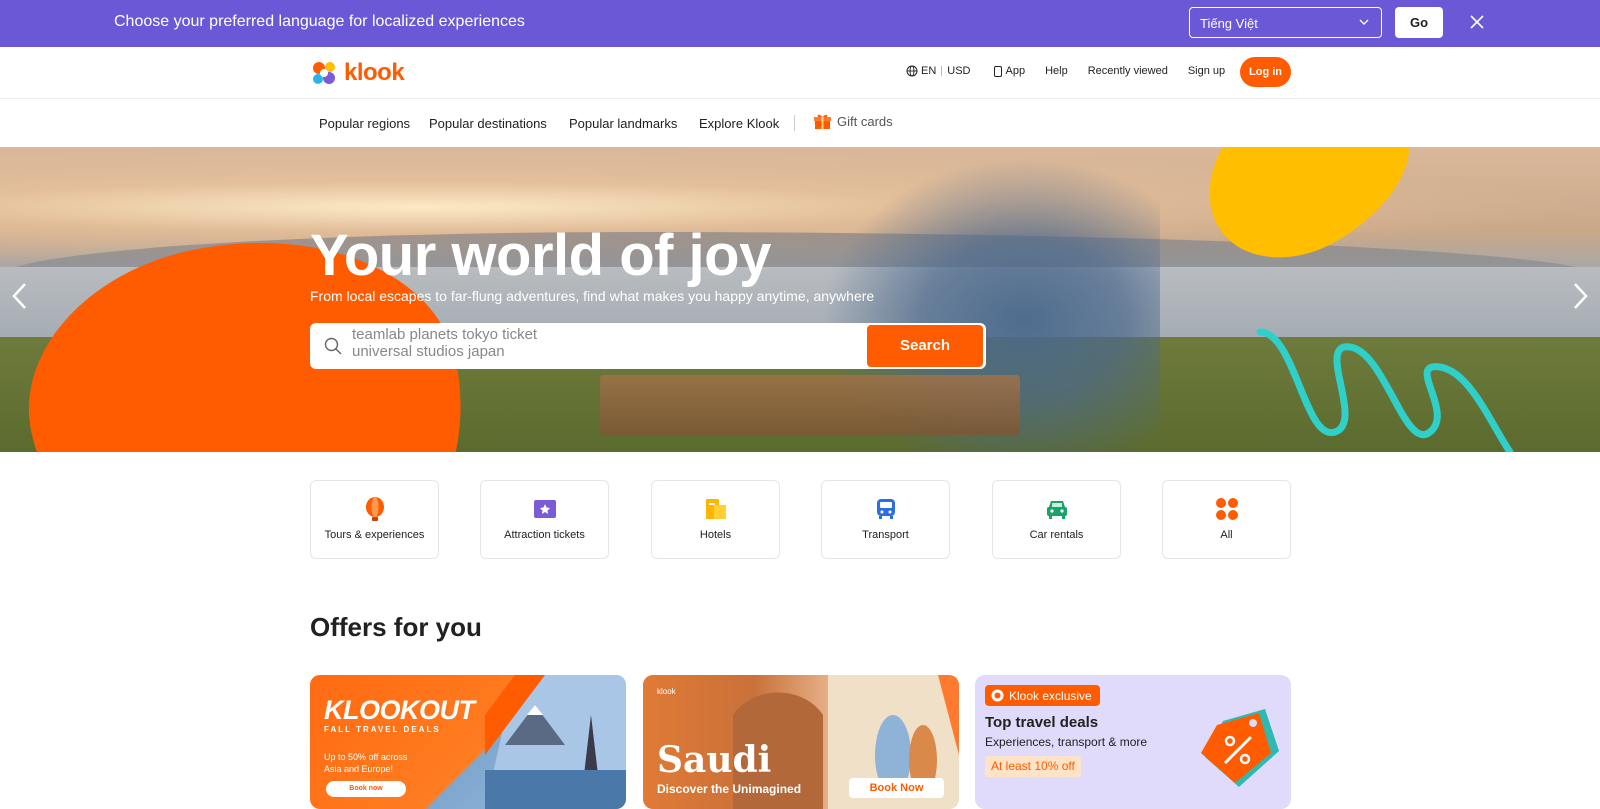 The image size is (1600, 809). What do you see at coordinates (1229, 23) in the screenshot?
I see `language-select-value: Tiếng Việt` at bounding box center [1229, 23].